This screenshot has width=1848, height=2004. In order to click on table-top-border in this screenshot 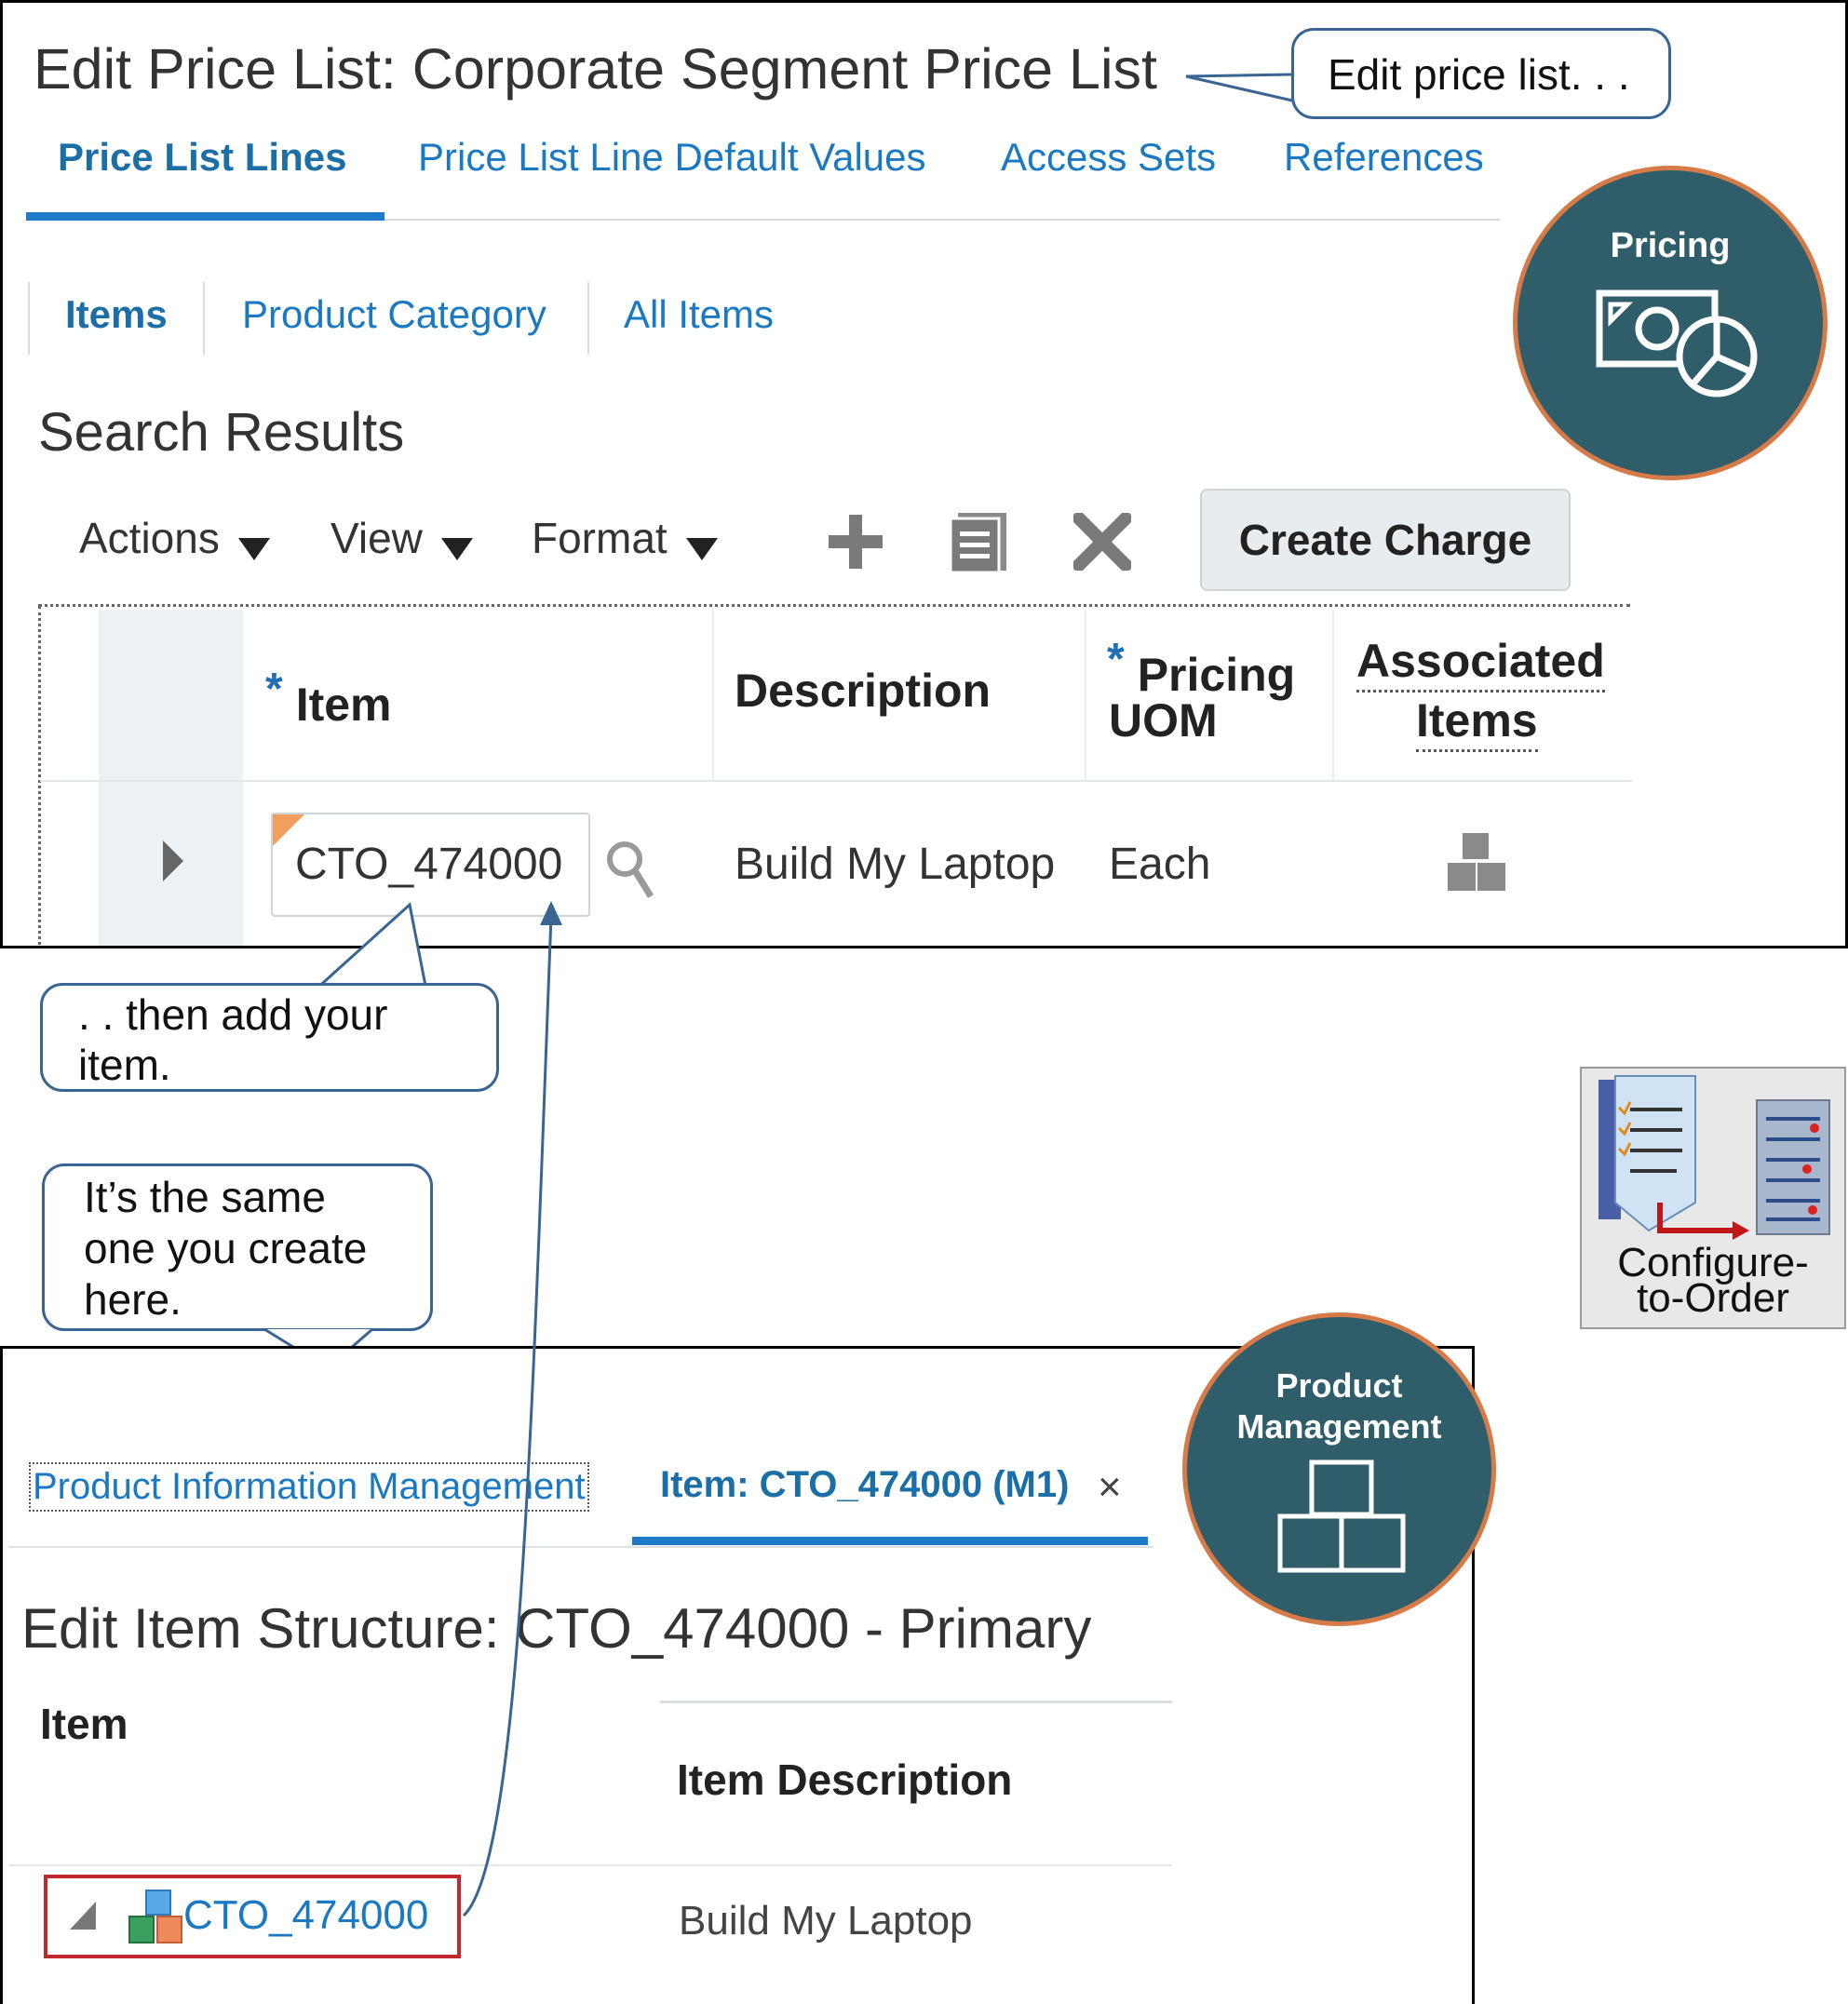, I will do `click(834, 606)`.